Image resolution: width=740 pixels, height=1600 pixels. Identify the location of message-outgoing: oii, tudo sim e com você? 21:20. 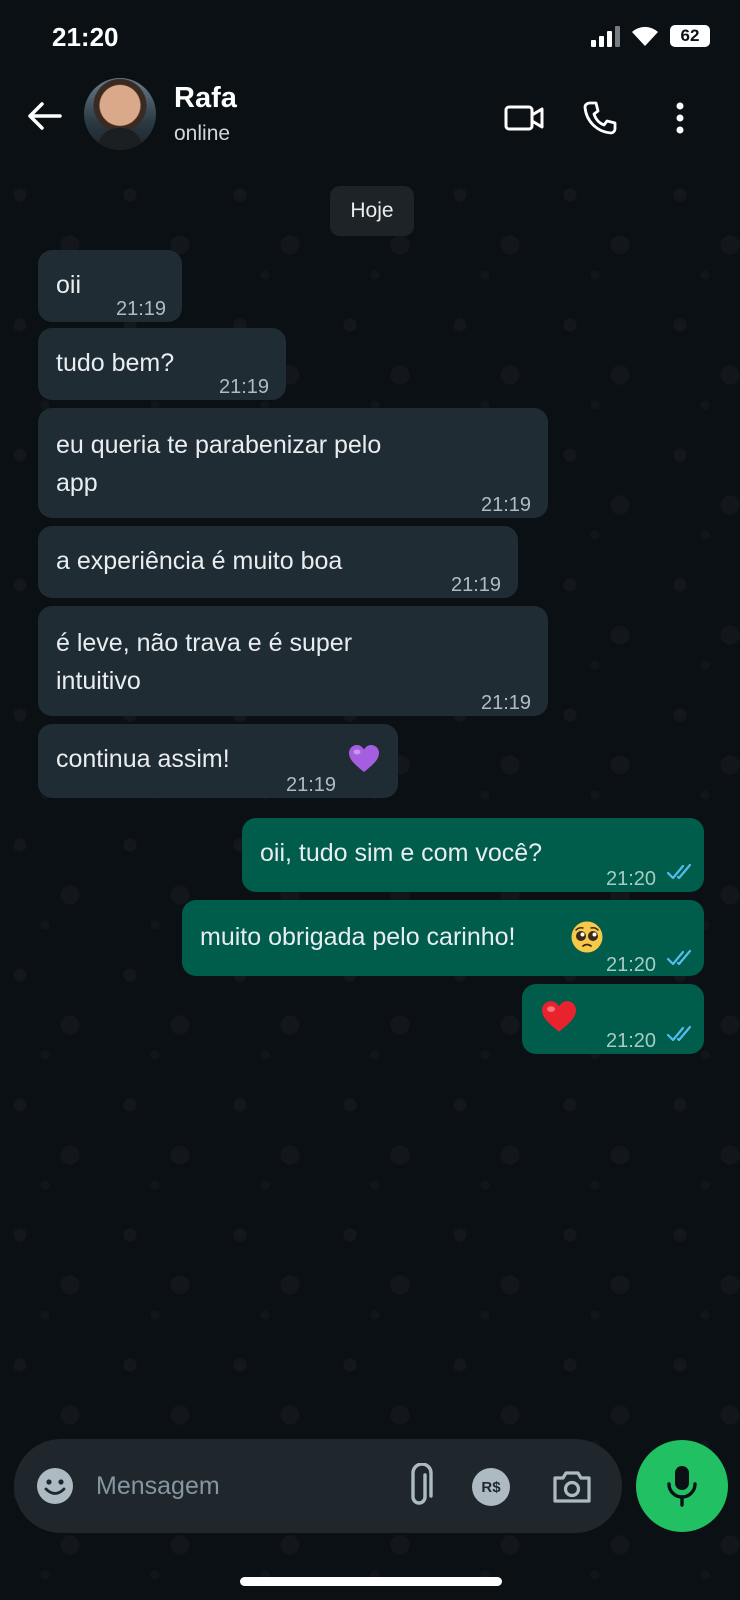
(473, 855).